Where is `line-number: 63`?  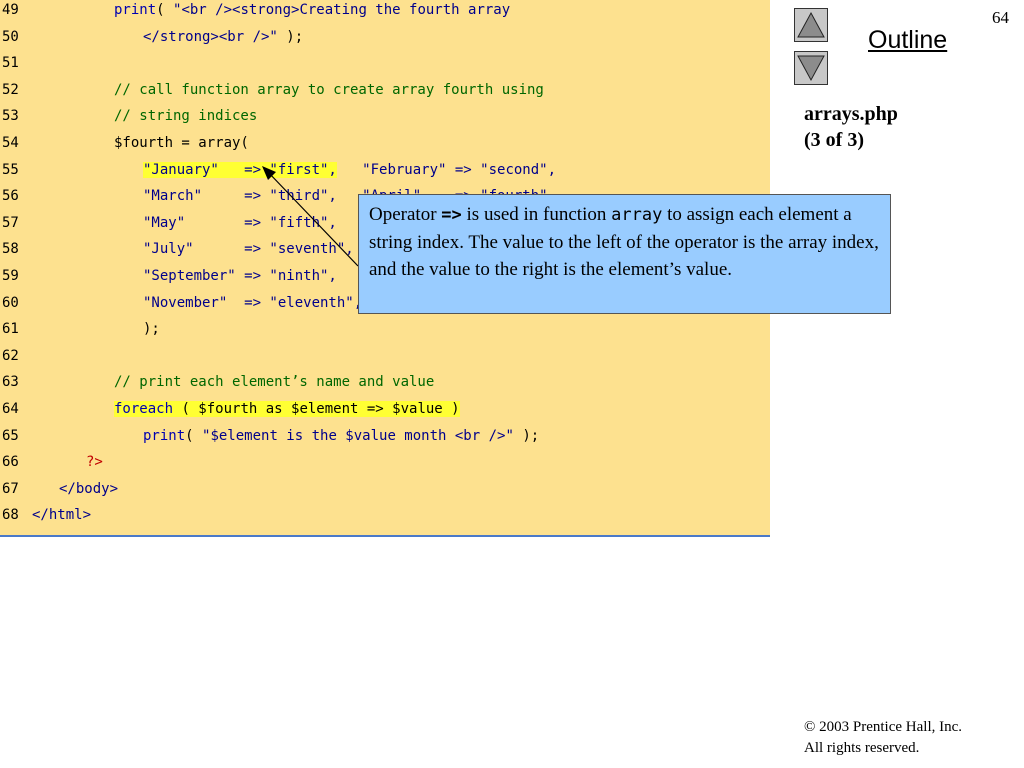
line-number: 63 is located at coordinates (10, 382).